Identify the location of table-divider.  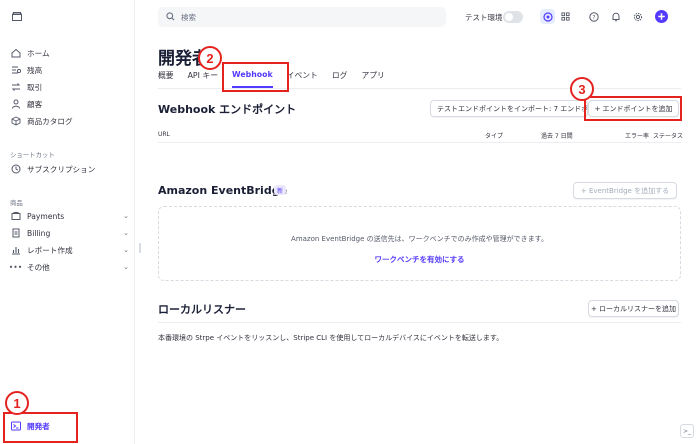
(419, 142).